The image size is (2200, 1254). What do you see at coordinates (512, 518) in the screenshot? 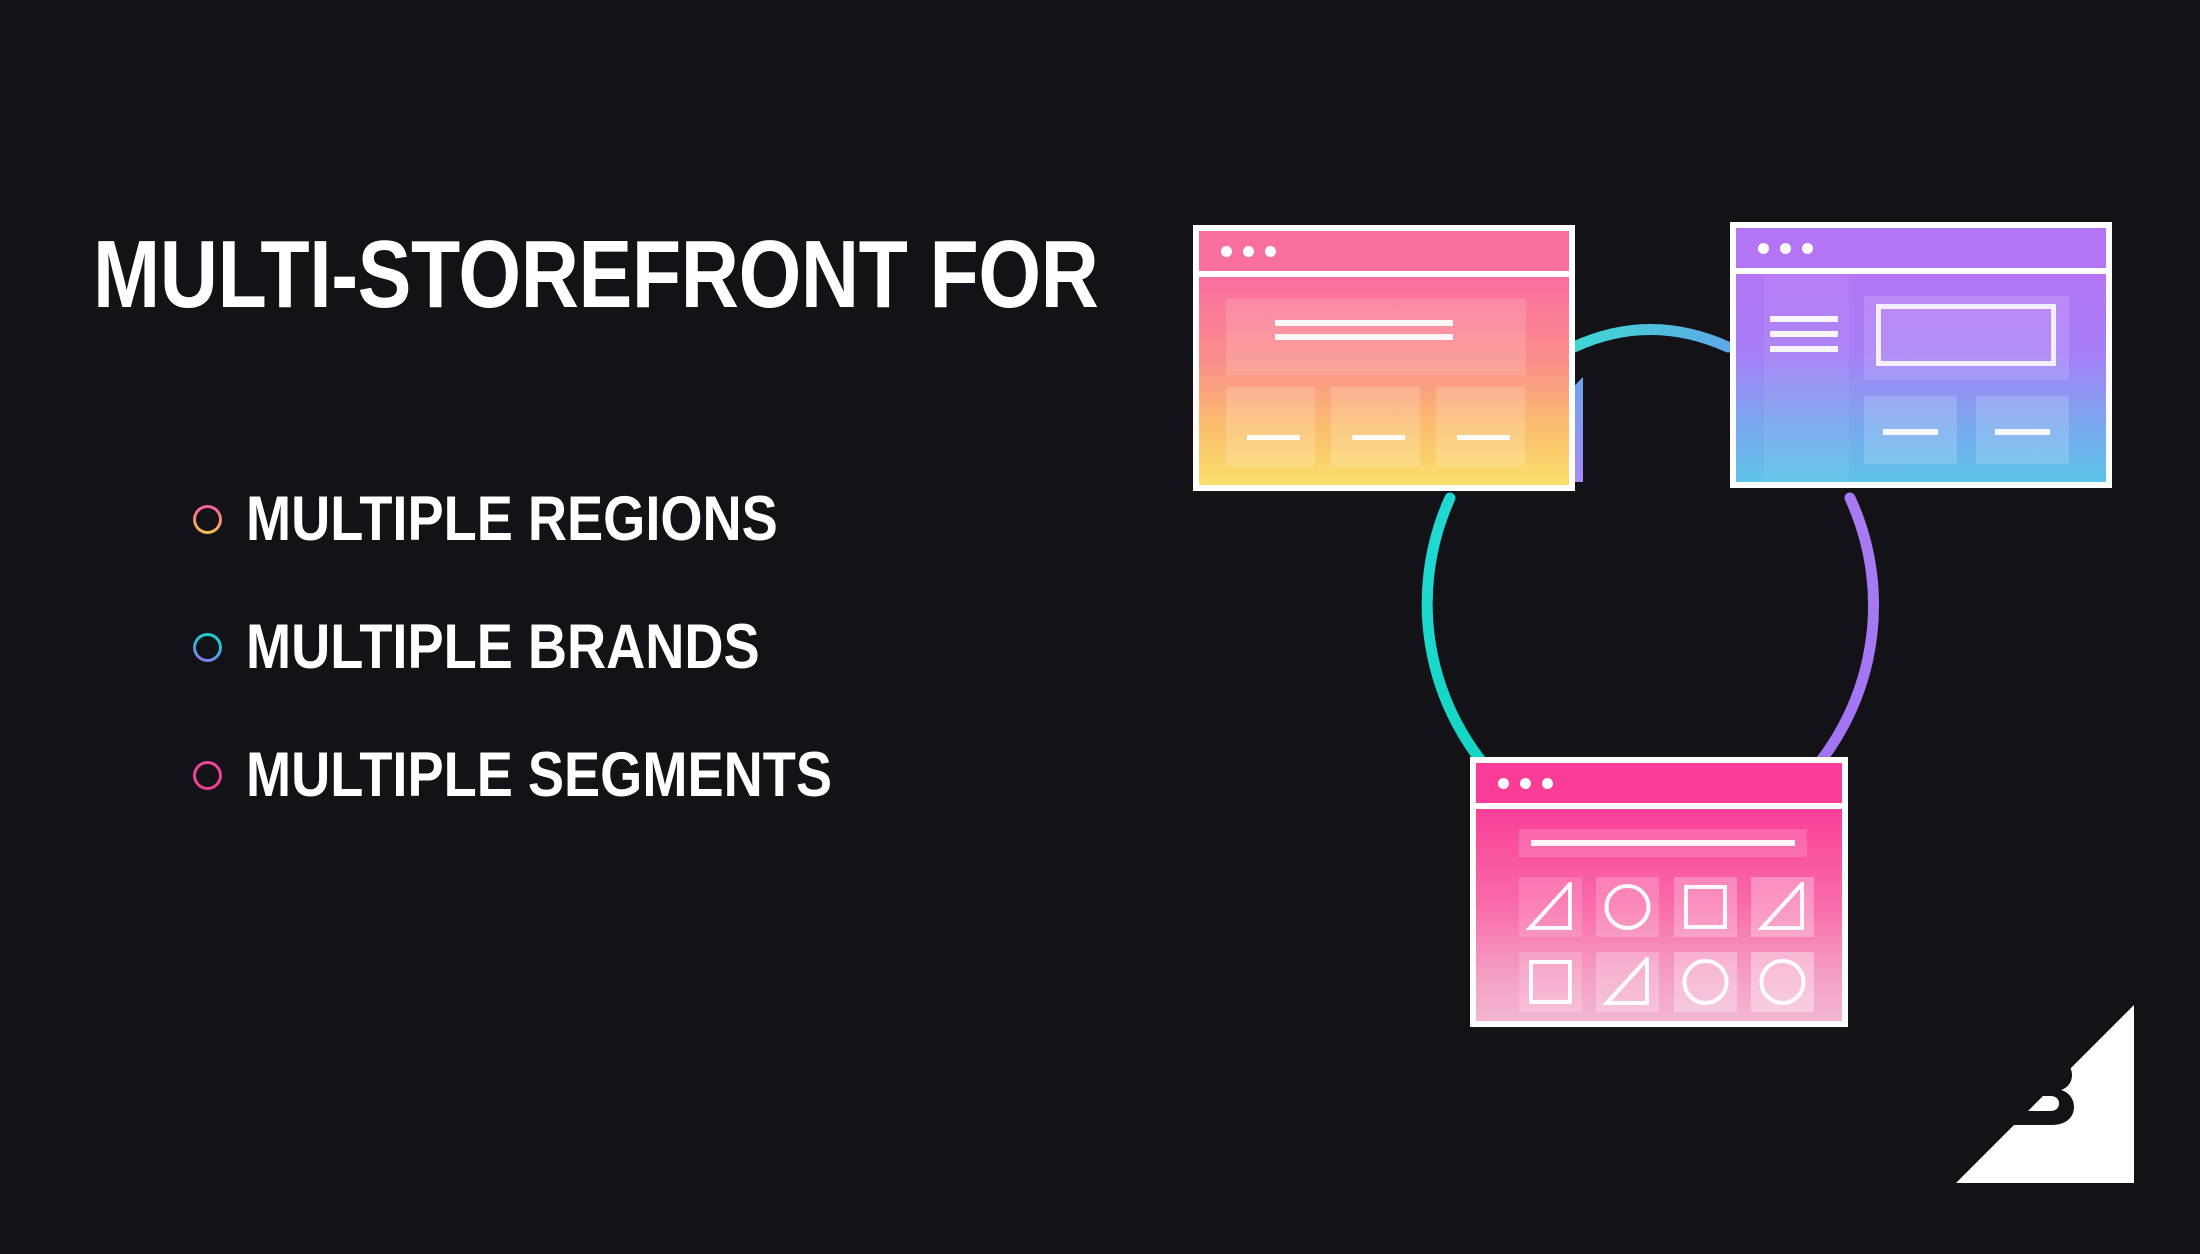
I see `list-item-label: MULTIPLE REGIONS` at bounding box center [512, 518].